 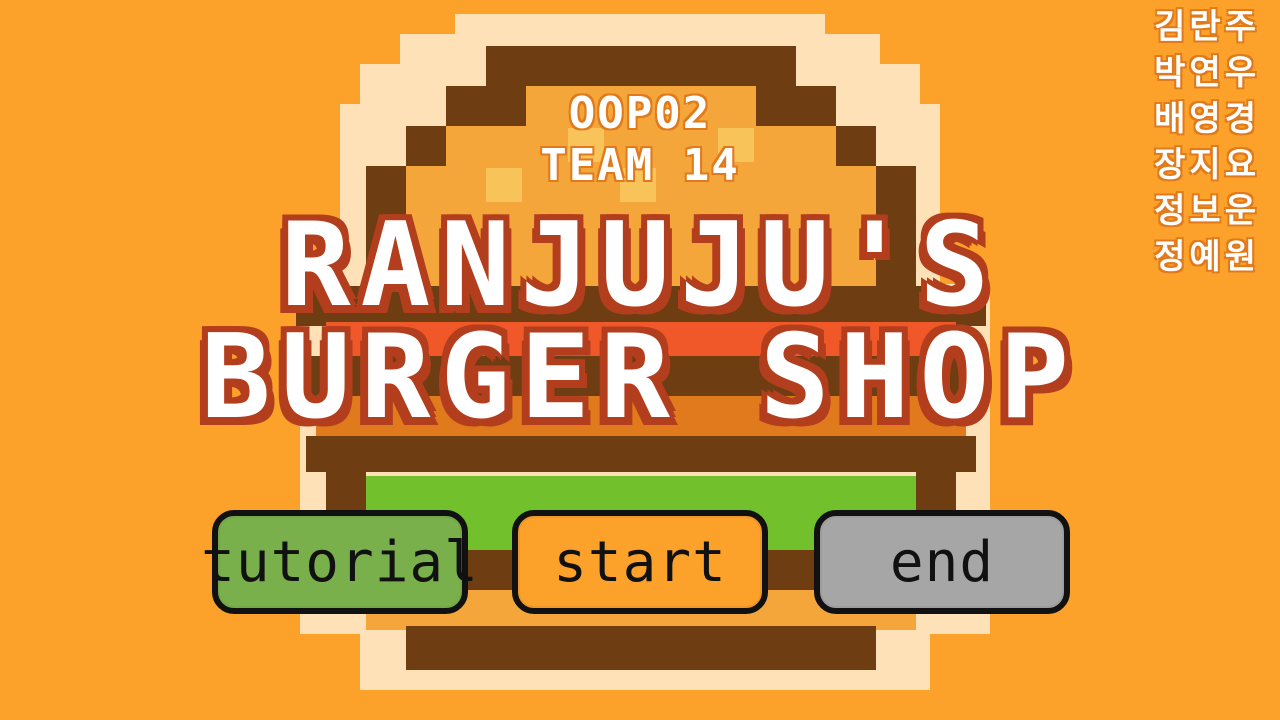 I want to click on game-title-line-1: RANJUJU'S, so click(x=640, y=265).